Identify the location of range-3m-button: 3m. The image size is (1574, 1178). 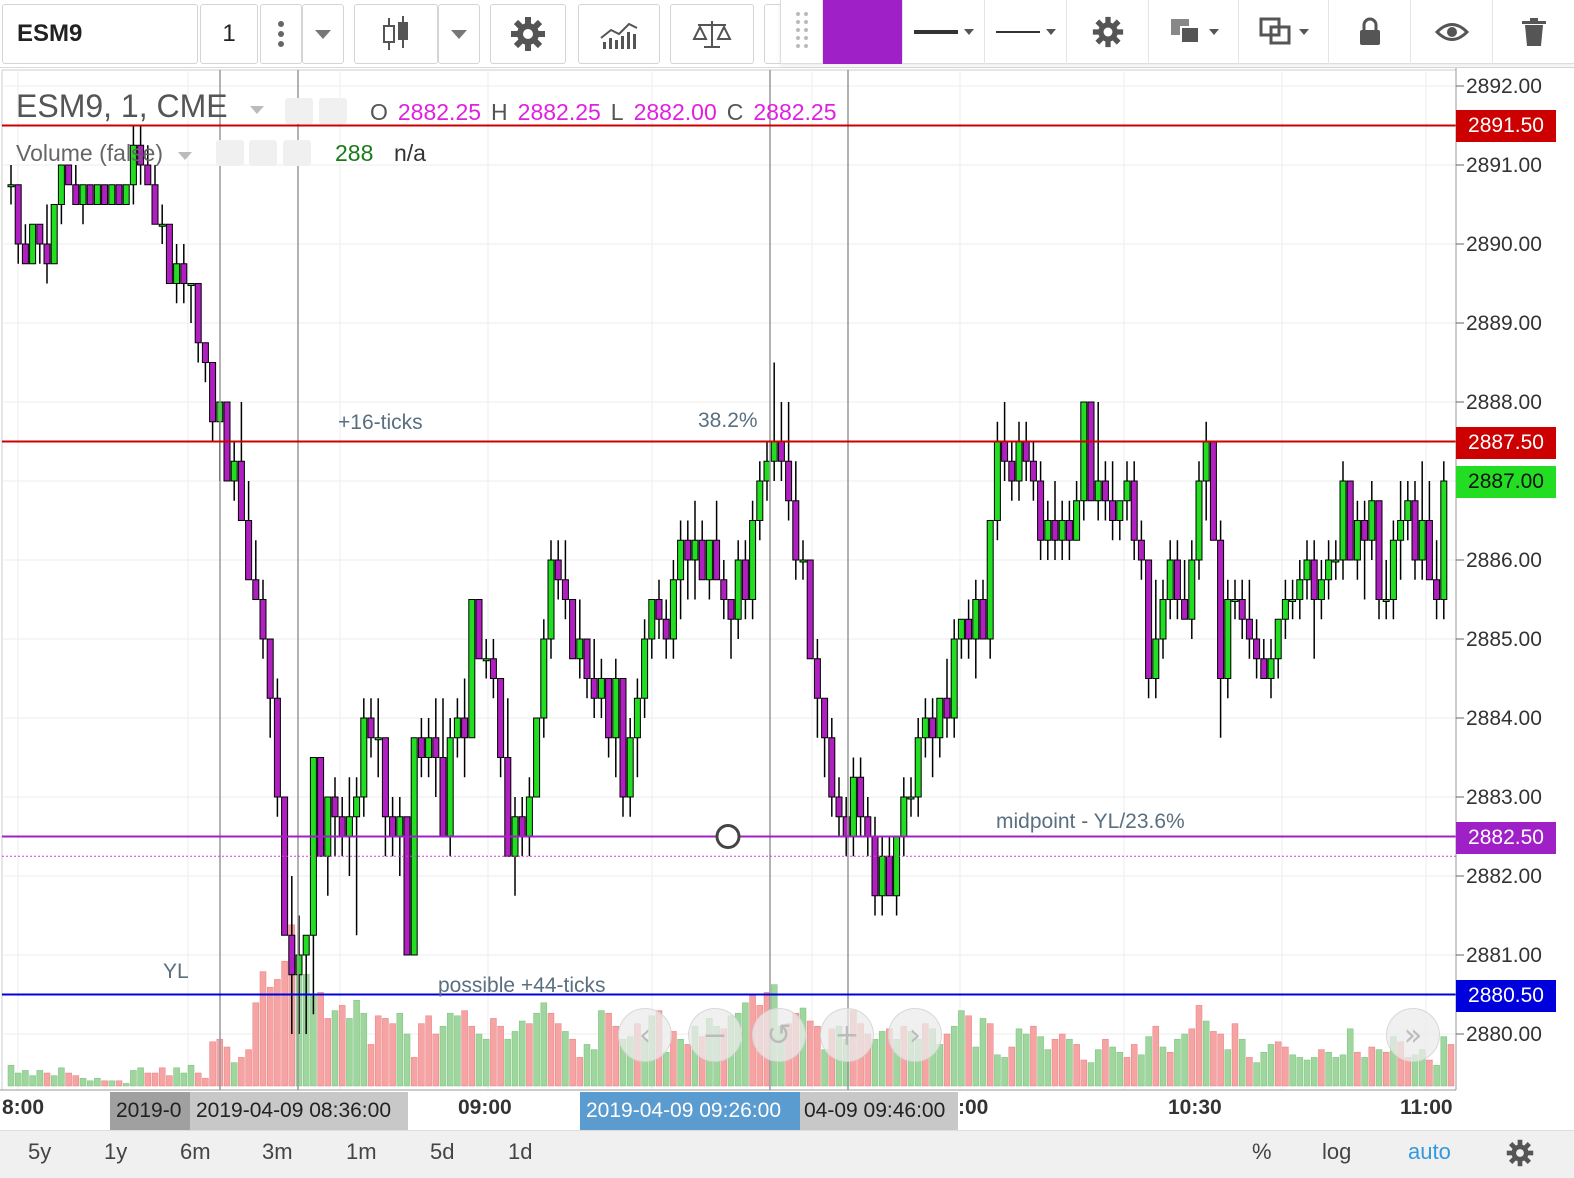
(277, 1152).